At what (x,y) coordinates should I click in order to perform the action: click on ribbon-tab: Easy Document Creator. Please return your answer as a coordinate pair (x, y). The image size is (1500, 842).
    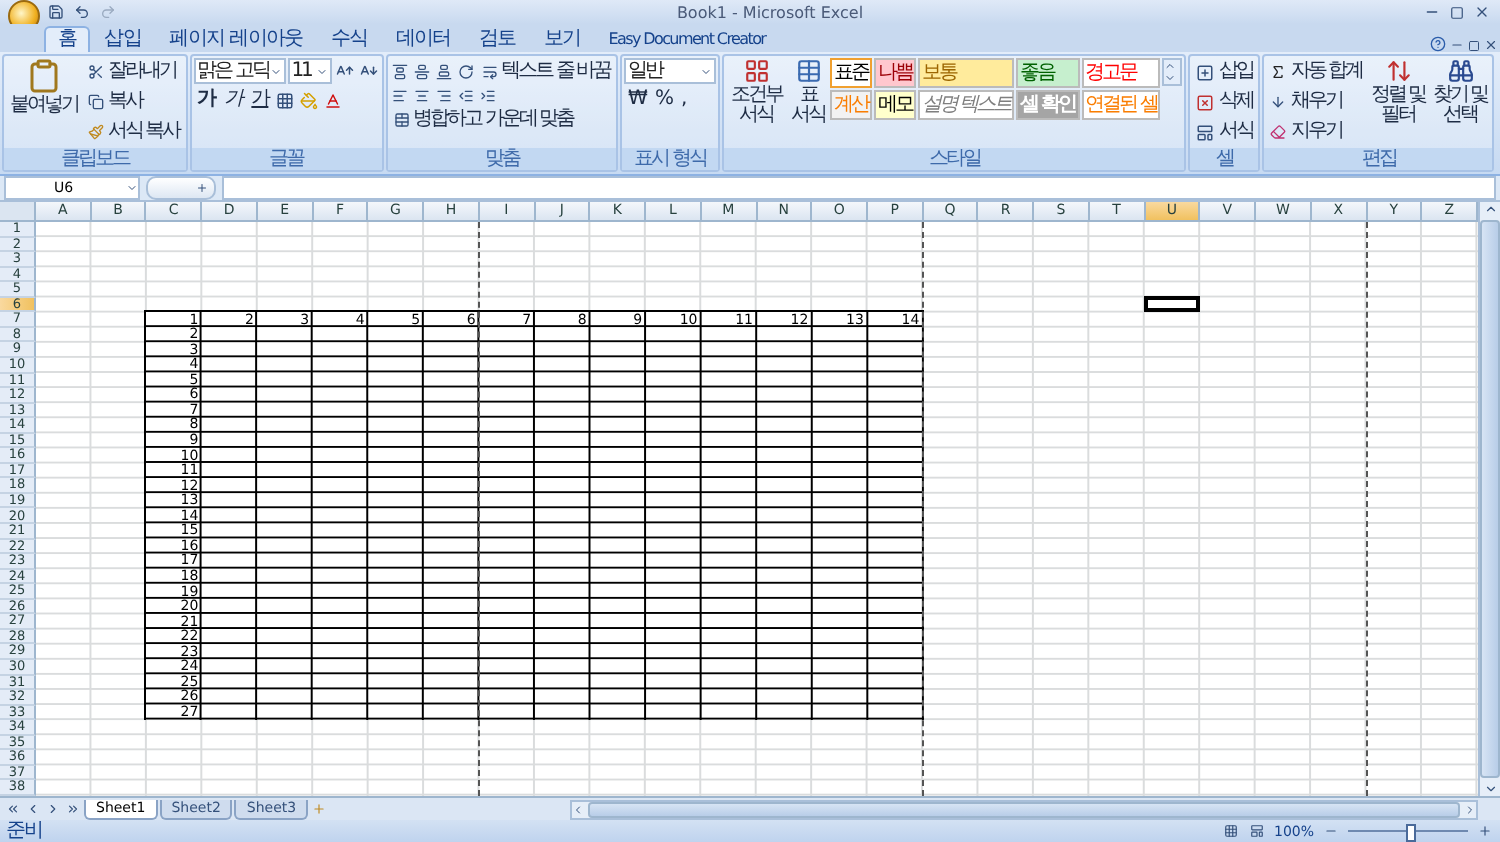
    Looking at the image, I should click on (687, 39).